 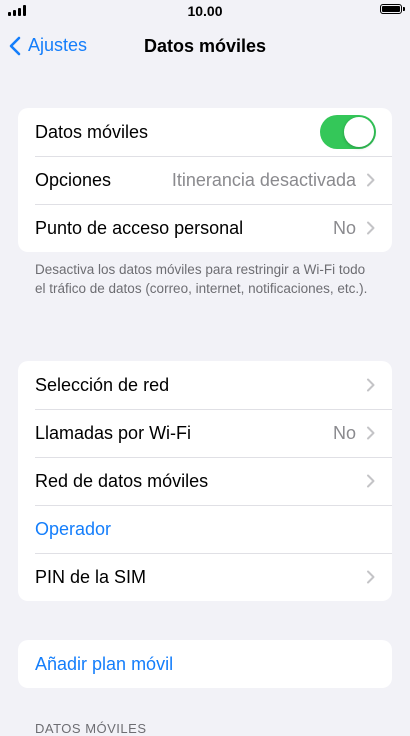 I want to click on carrier-link: Operador, so click(x=205, y=529).